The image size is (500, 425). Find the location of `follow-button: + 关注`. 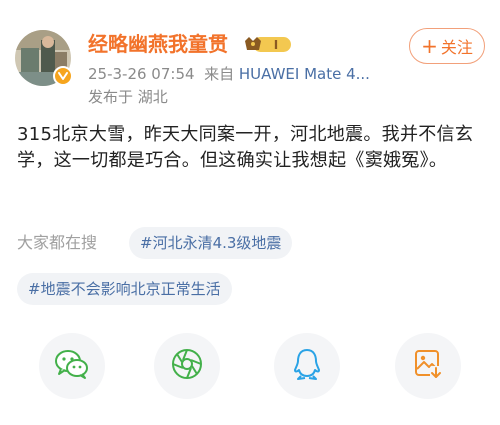

follow-button: + 关注 is located at coordinates (447, 46).